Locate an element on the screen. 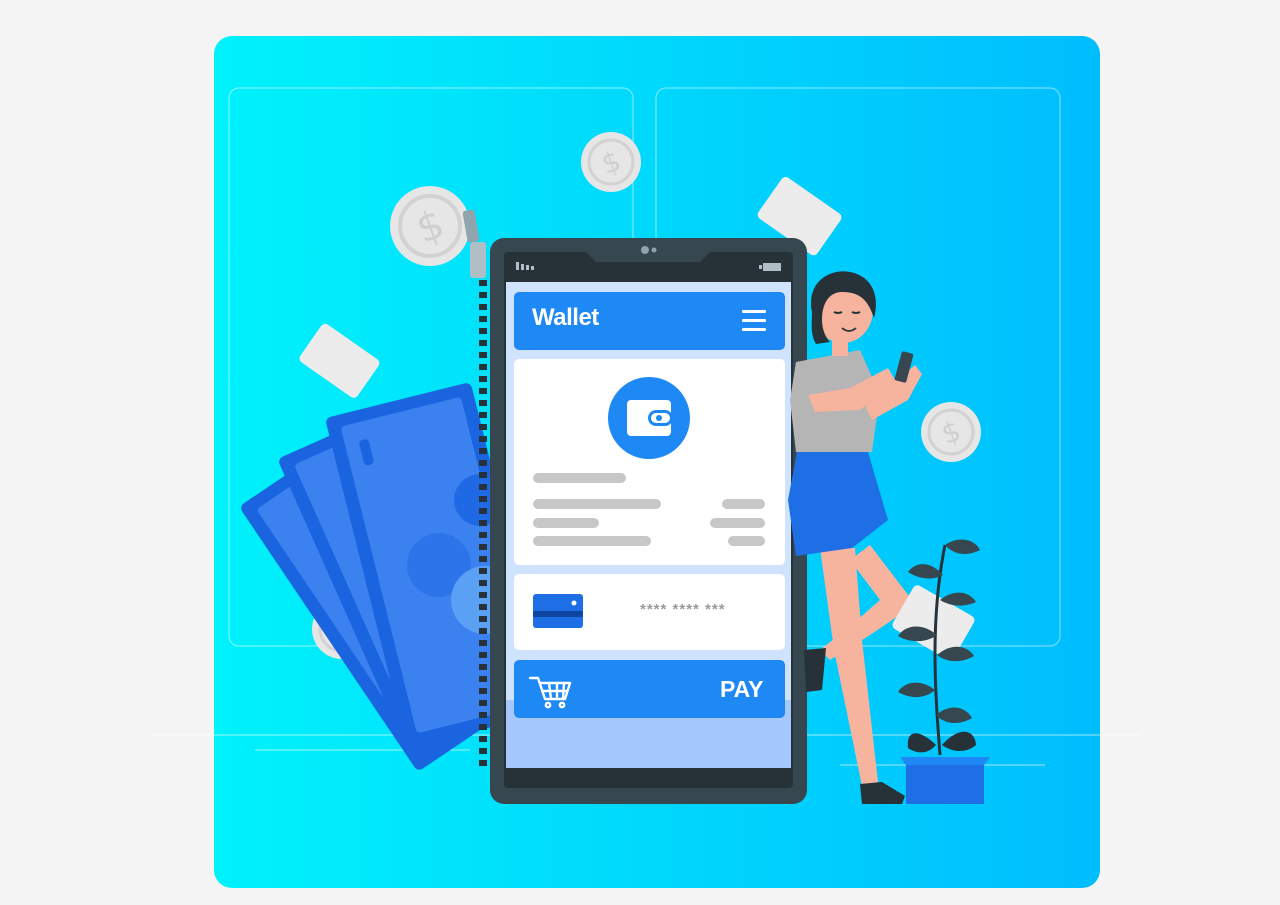 Image resolution: width=1280 pixels, height=905 pixels. pay-button: PAY is located at coordinates (649, 689).